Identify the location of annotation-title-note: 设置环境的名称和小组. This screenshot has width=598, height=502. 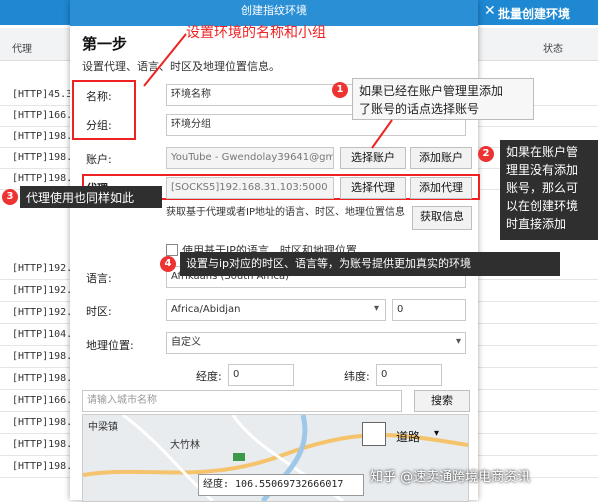
(256, 33).